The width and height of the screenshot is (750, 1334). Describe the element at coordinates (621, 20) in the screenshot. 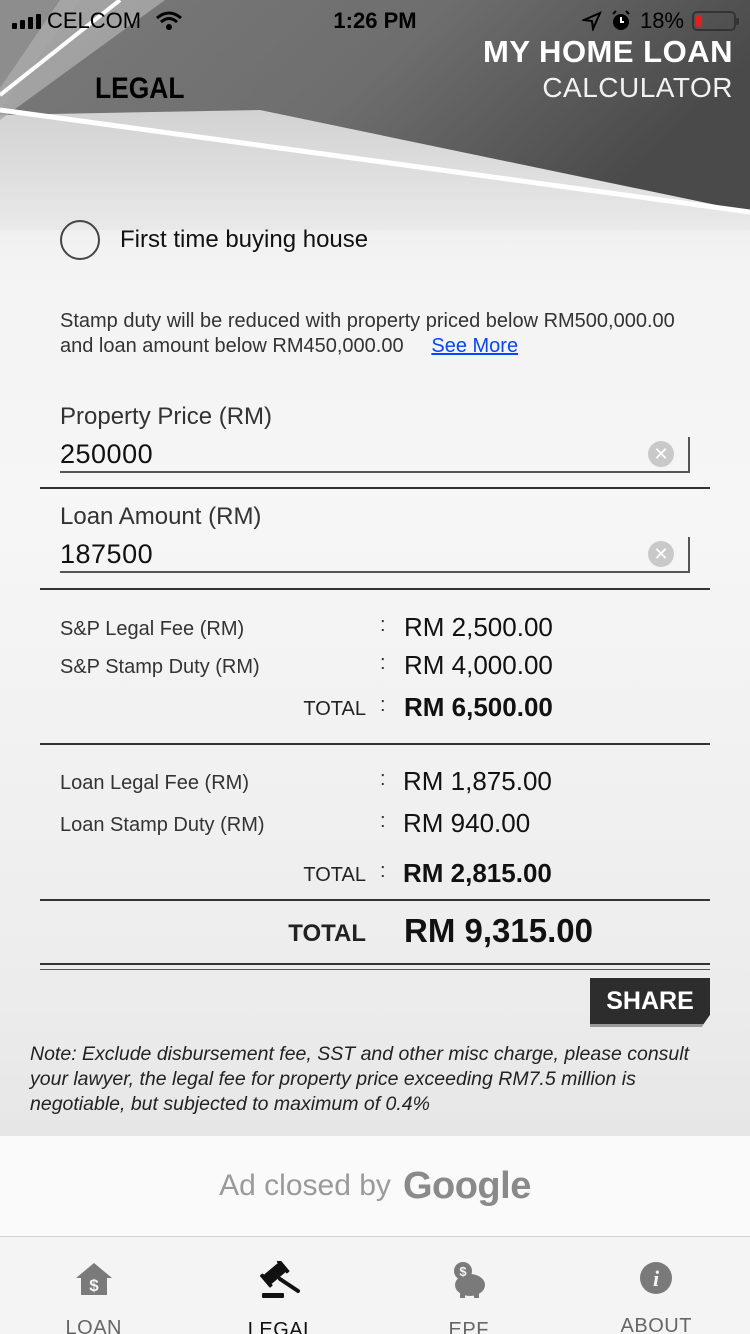

I see `alarm-icon` at that location.